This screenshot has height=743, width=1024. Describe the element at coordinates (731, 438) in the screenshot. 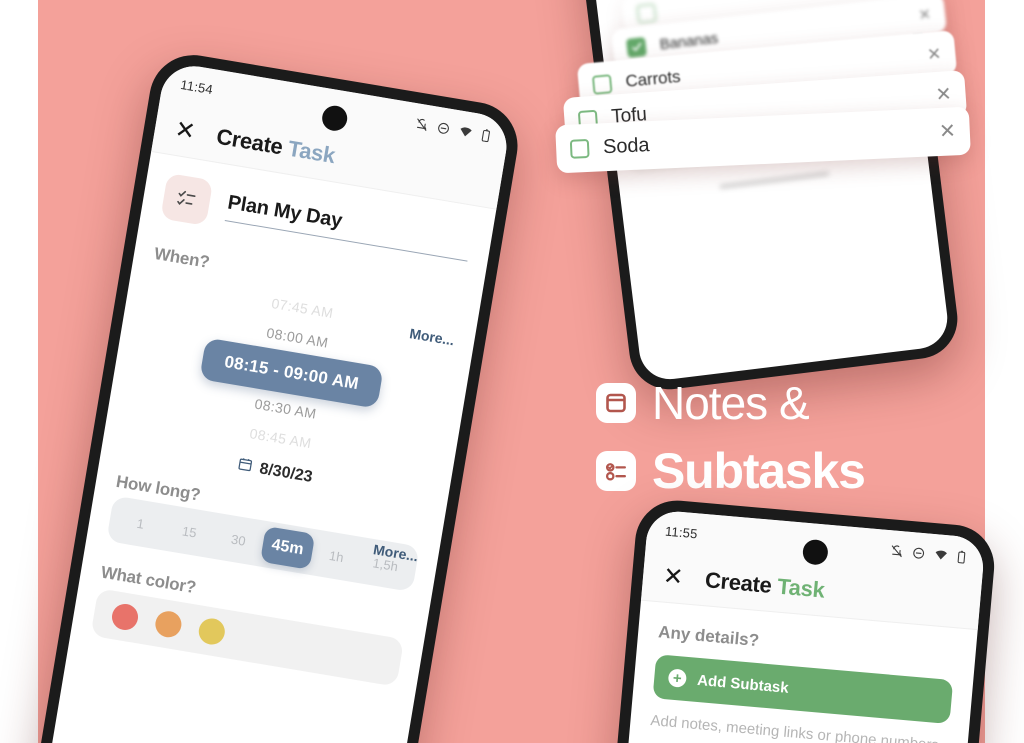

I see `brand-lockup: Notes & Subtasks` at that location.